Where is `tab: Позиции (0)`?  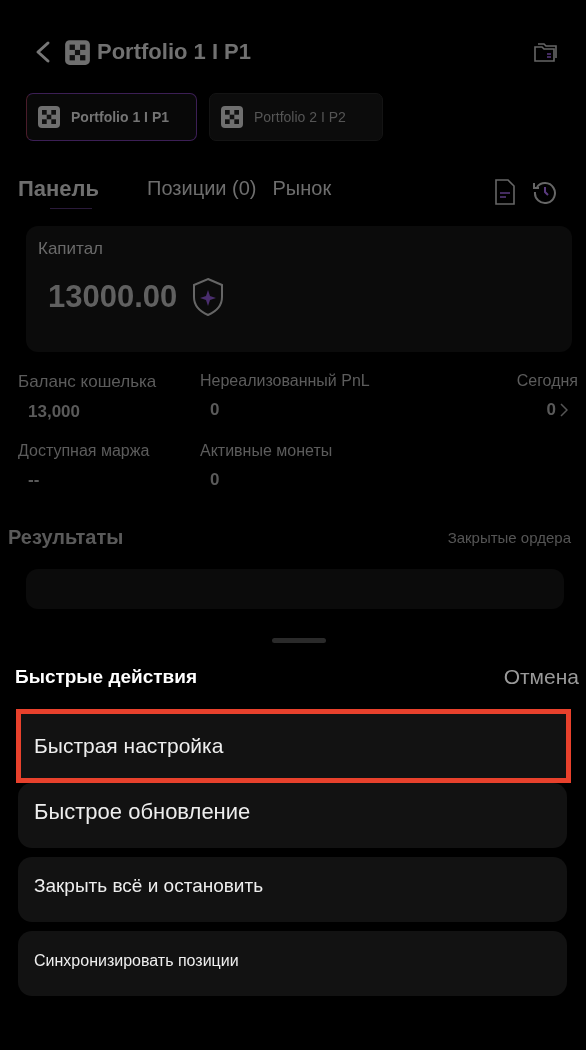
tab: Позиции (0) is located at coordinates (202, 192).